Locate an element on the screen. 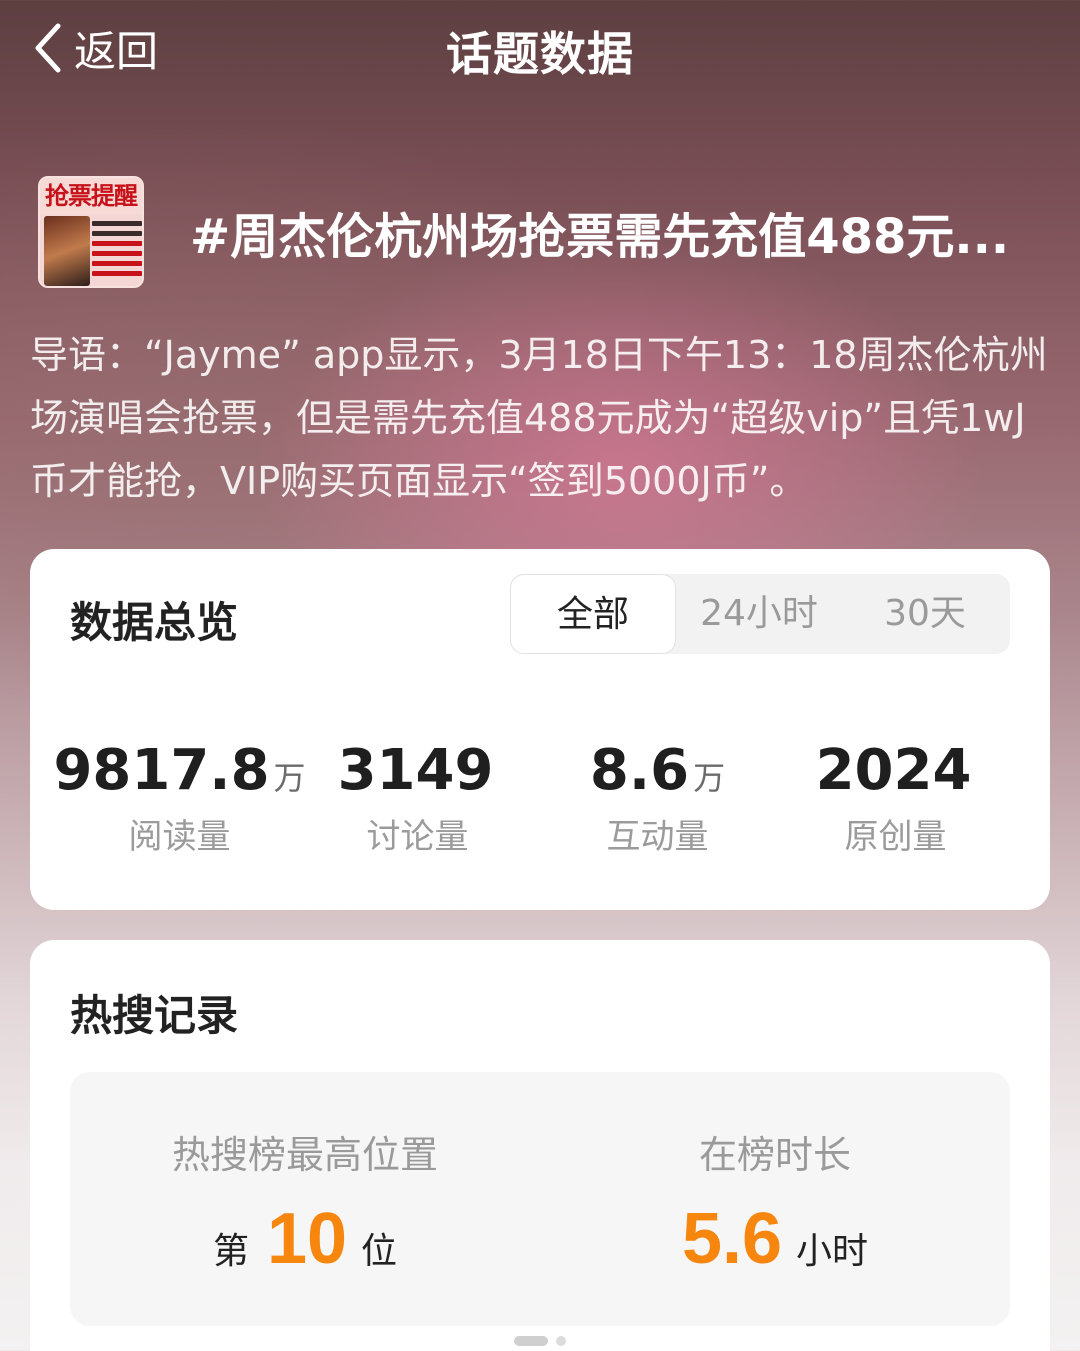  tab-30d: 30天 is located at coordinates (925, 614).